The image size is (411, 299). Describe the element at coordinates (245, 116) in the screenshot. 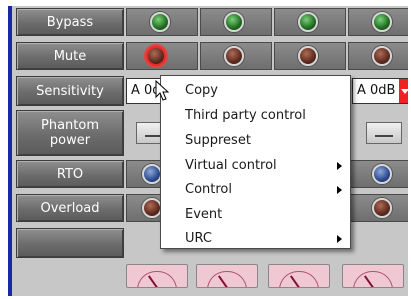

I see `menu-item-third-party-control: Third party control` at that location.